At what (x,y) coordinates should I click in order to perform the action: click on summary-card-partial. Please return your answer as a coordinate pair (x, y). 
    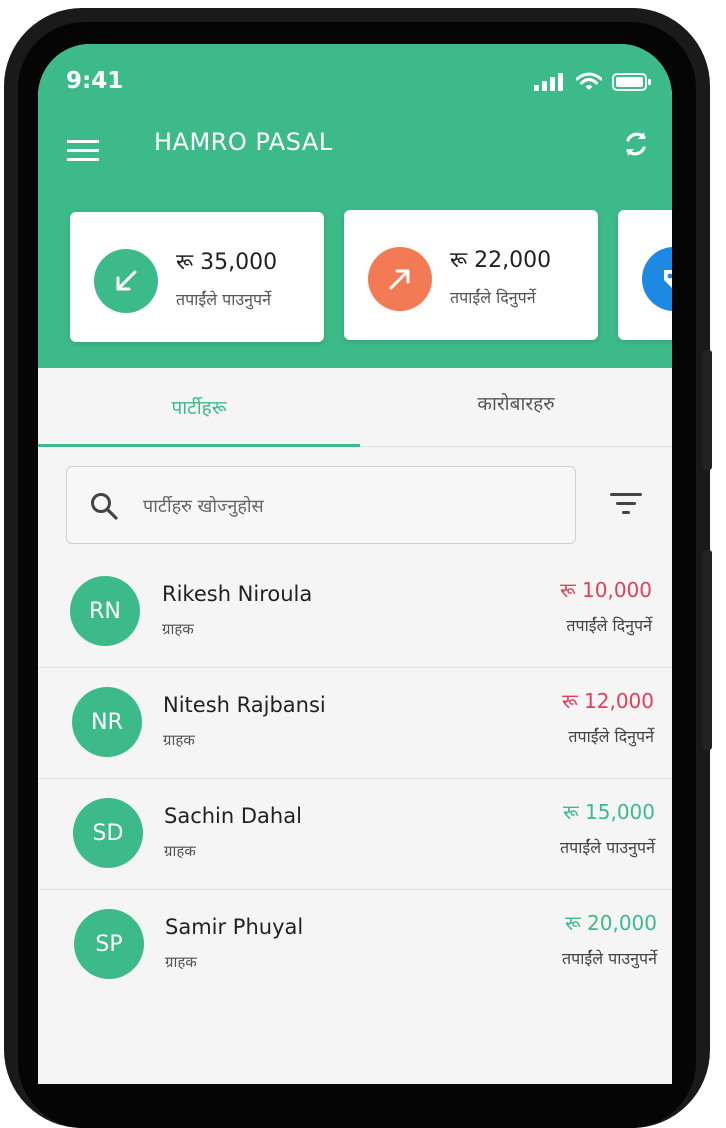
    Looking at the image, I should click on (645, 275).